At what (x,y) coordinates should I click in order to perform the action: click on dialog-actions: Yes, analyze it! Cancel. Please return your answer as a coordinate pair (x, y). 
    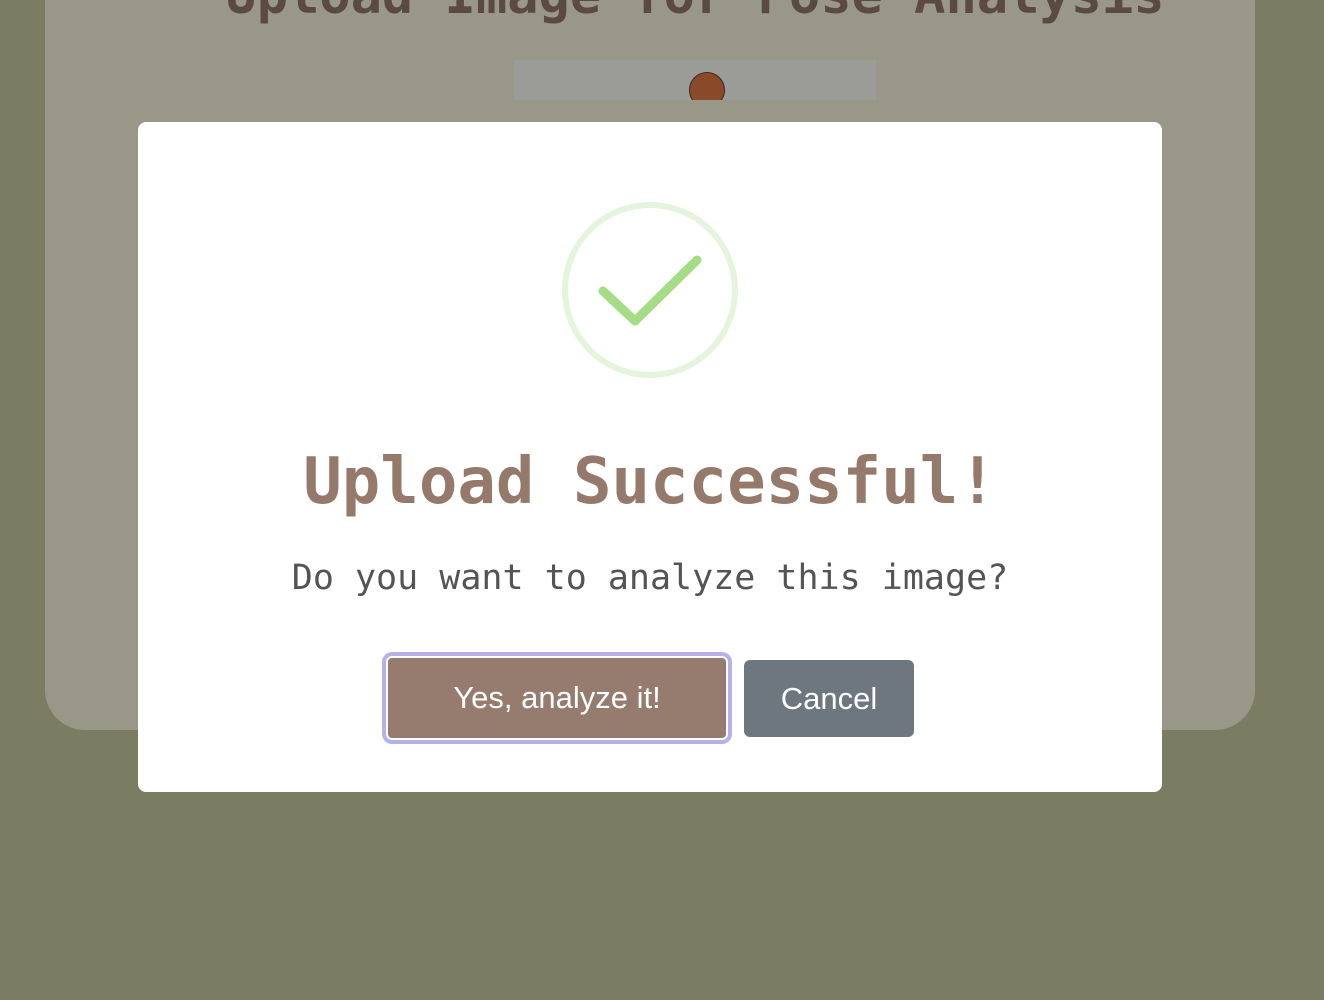
    Looking at the image, I should click on (650, 698).